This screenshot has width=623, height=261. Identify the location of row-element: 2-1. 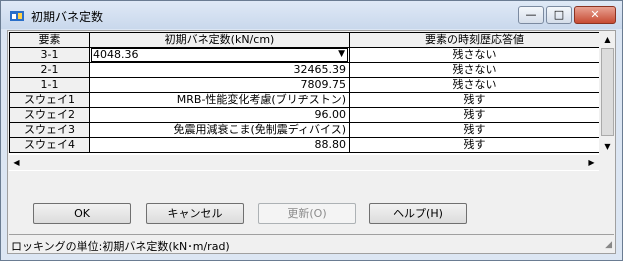
(49, 70).